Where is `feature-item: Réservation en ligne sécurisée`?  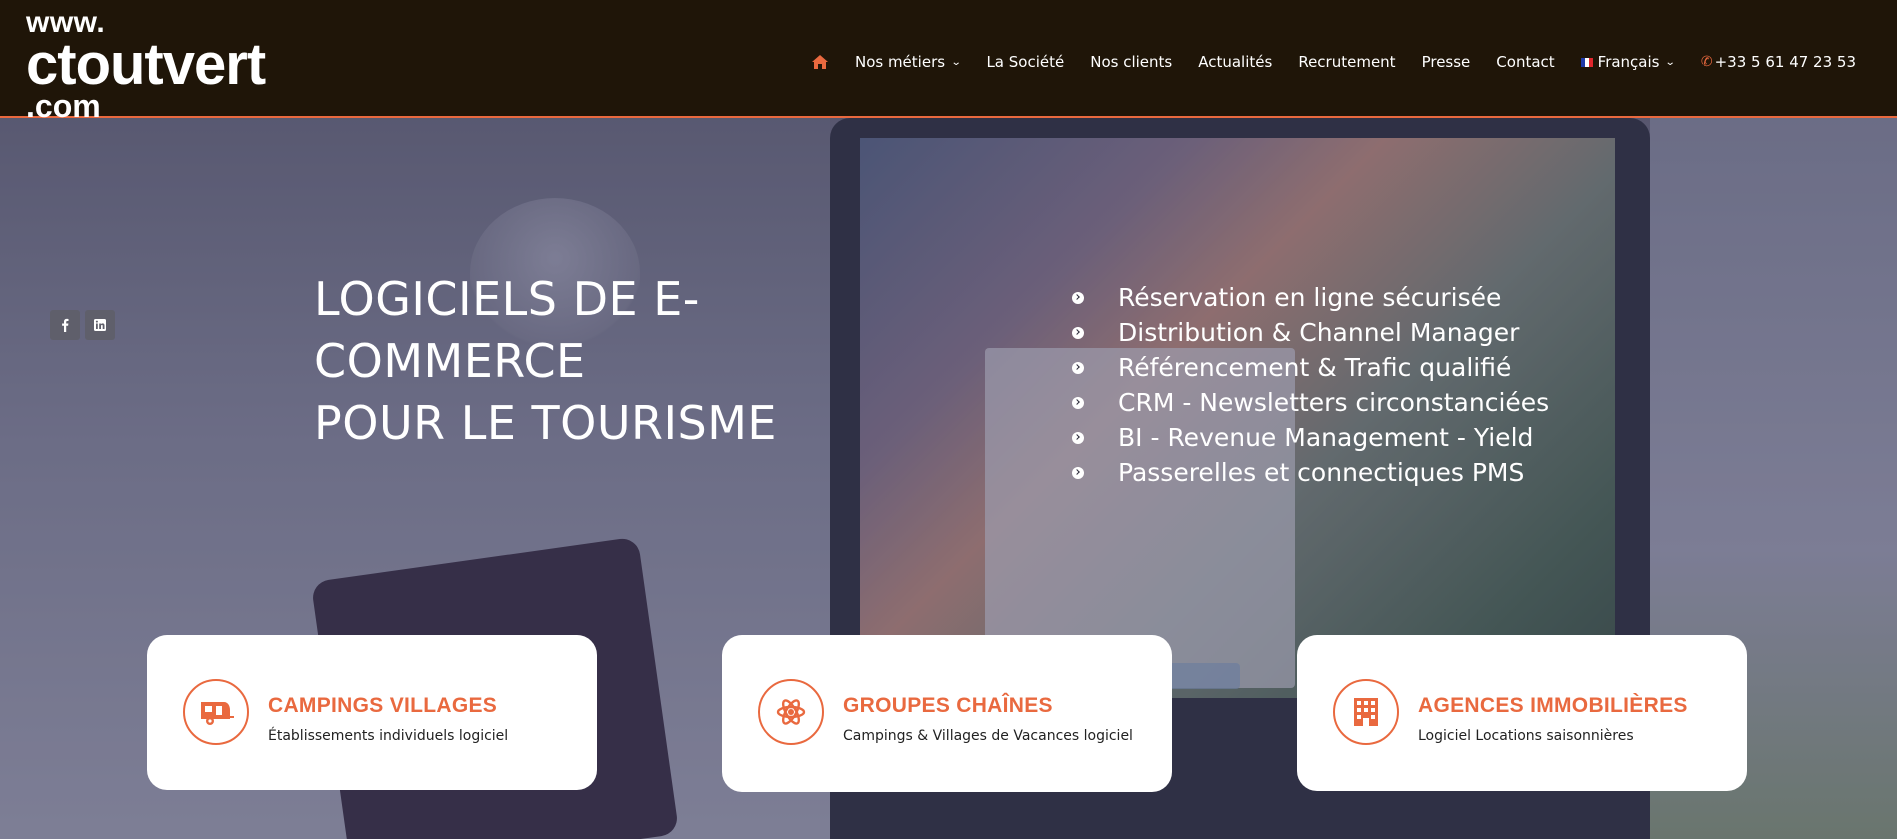 feature-item: Réservation en ligne sécurisée is located at coordinates (1310, 297).